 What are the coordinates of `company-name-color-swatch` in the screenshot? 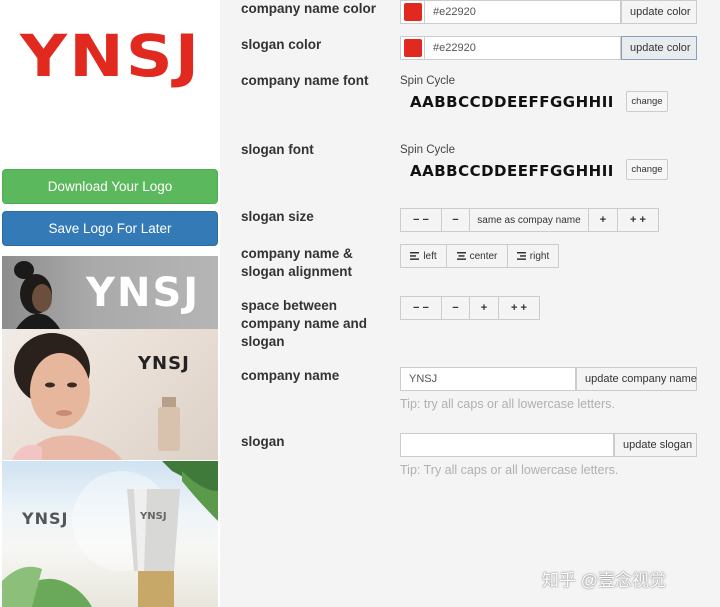 It's located at (412, 12).